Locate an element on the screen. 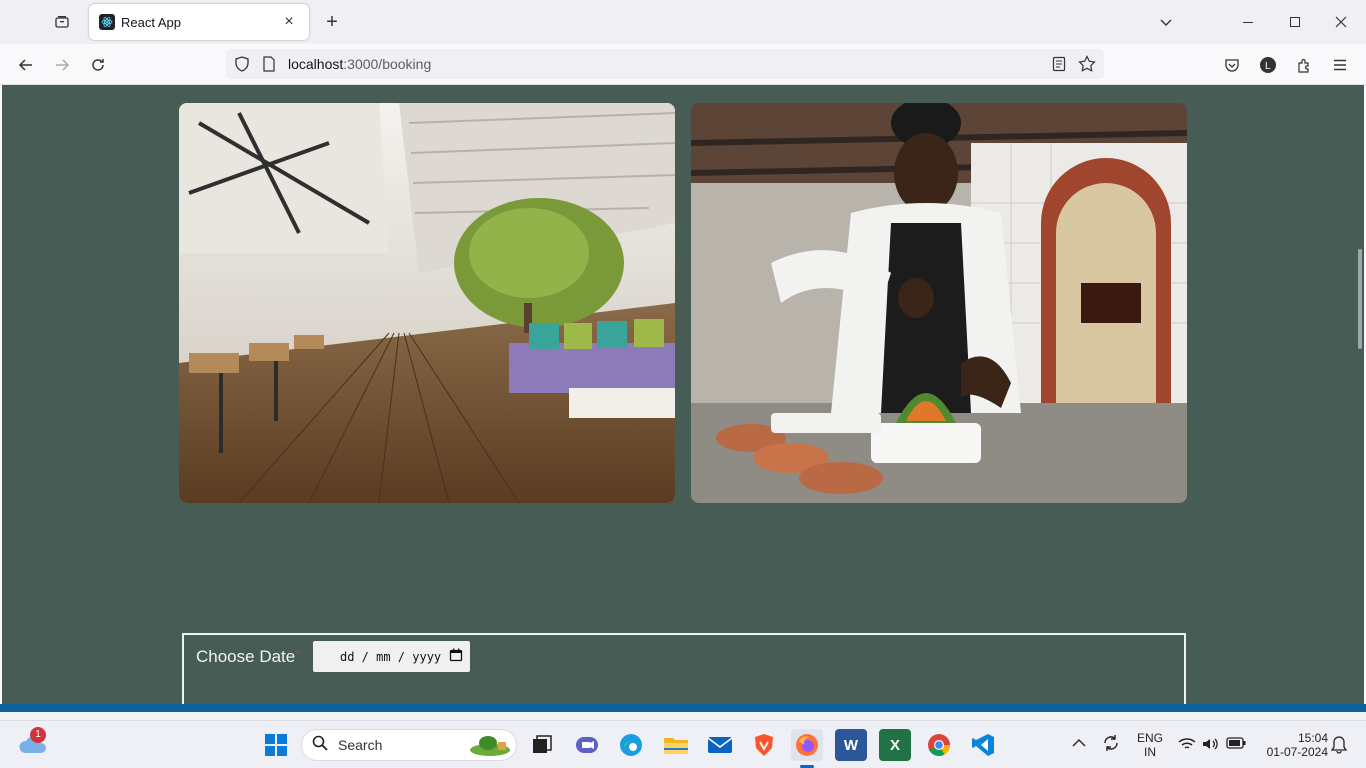  vscode-icon is located at coordinates (983, 745).